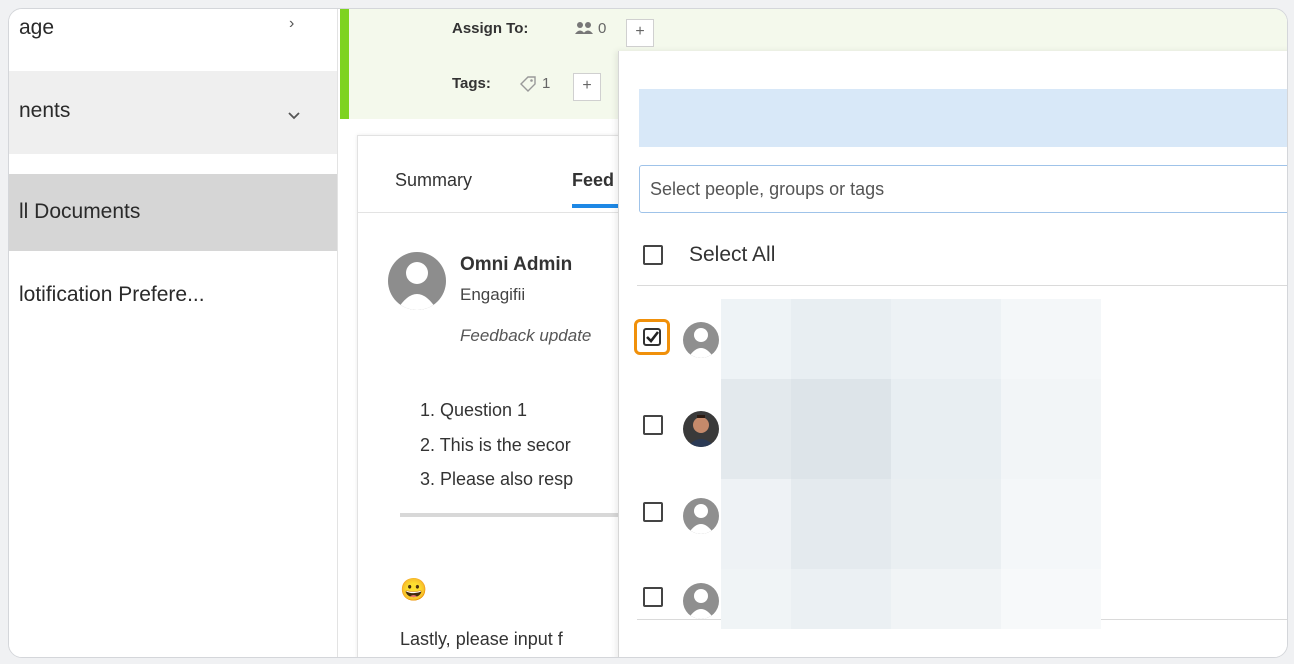 This screenshot has width=1294, height=664. I want to click on redacted-names, so click(911, 464).